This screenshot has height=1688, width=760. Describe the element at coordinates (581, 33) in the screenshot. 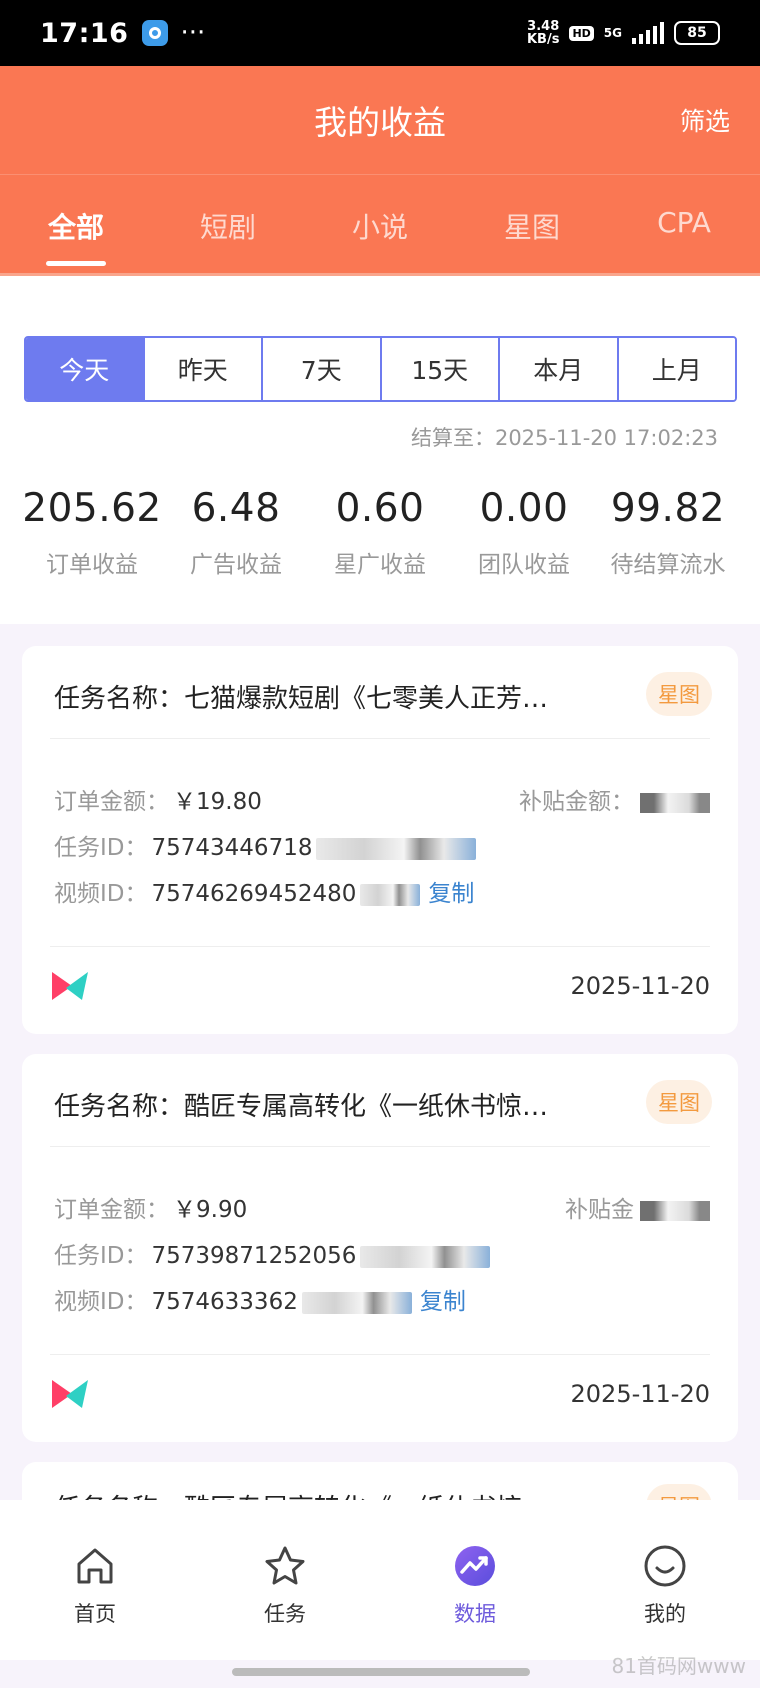

I see `hd-badge: HD` at that location.